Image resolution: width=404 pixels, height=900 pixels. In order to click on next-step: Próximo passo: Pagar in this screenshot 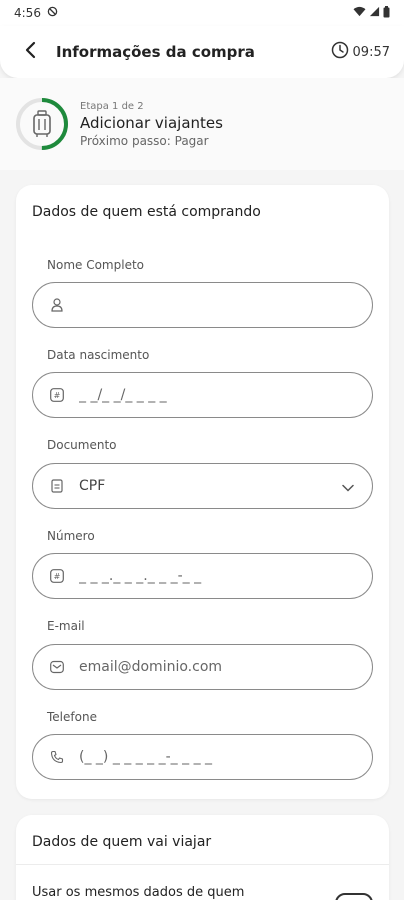, I will do `click(144, 140)`.